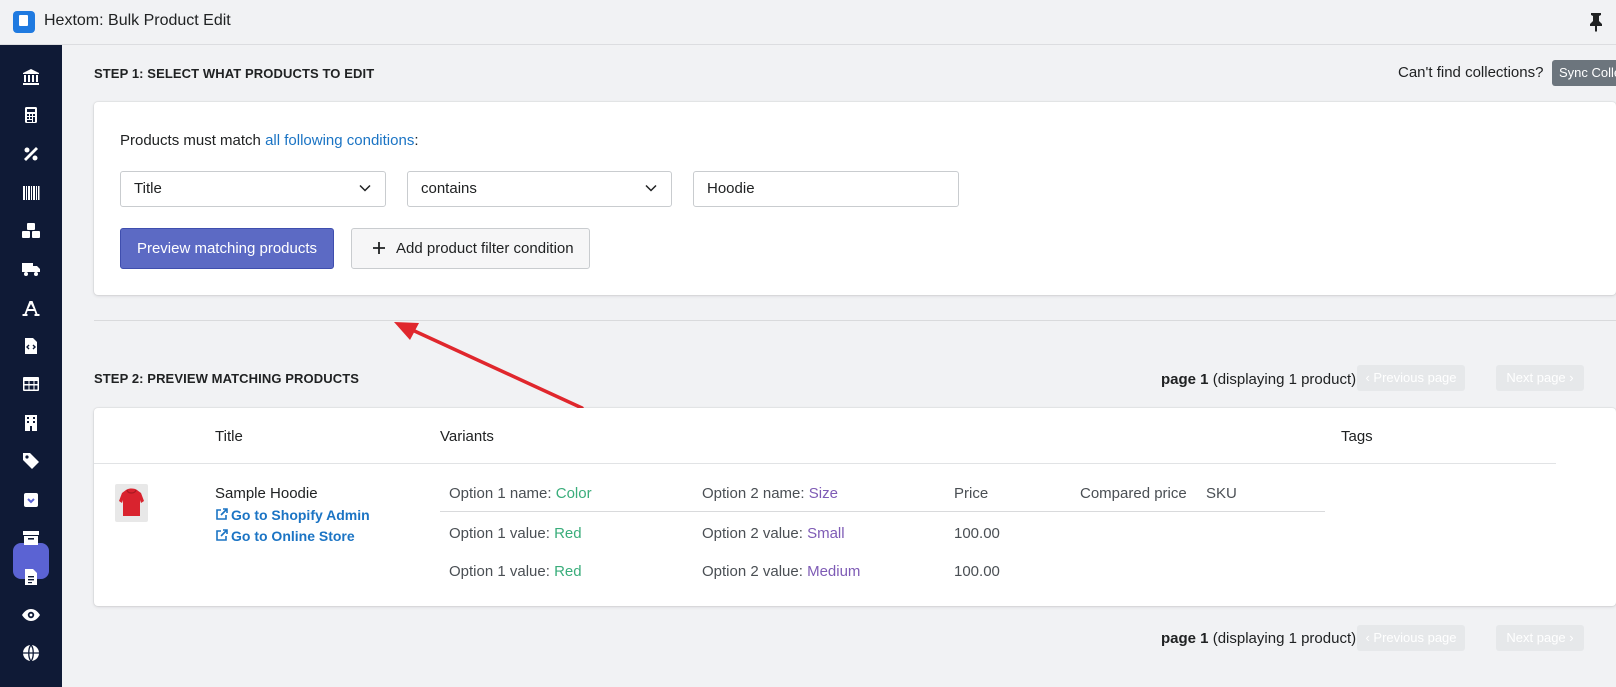  I want to click on variant-header-separator, so click(882, 511).